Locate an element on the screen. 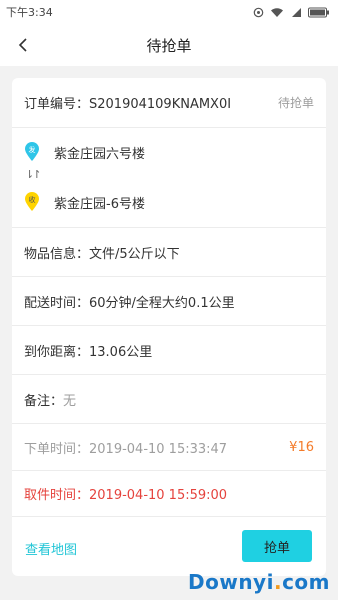  to-pin-label: 收 is located at coordinates (32, 199).